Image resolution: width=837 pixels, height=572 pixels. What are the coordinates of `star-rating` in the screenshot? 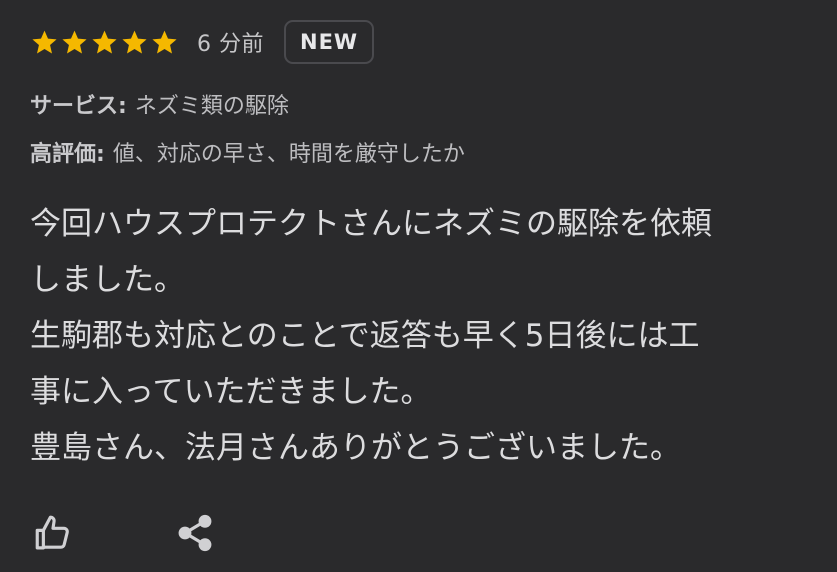 It's located at (104, 42).